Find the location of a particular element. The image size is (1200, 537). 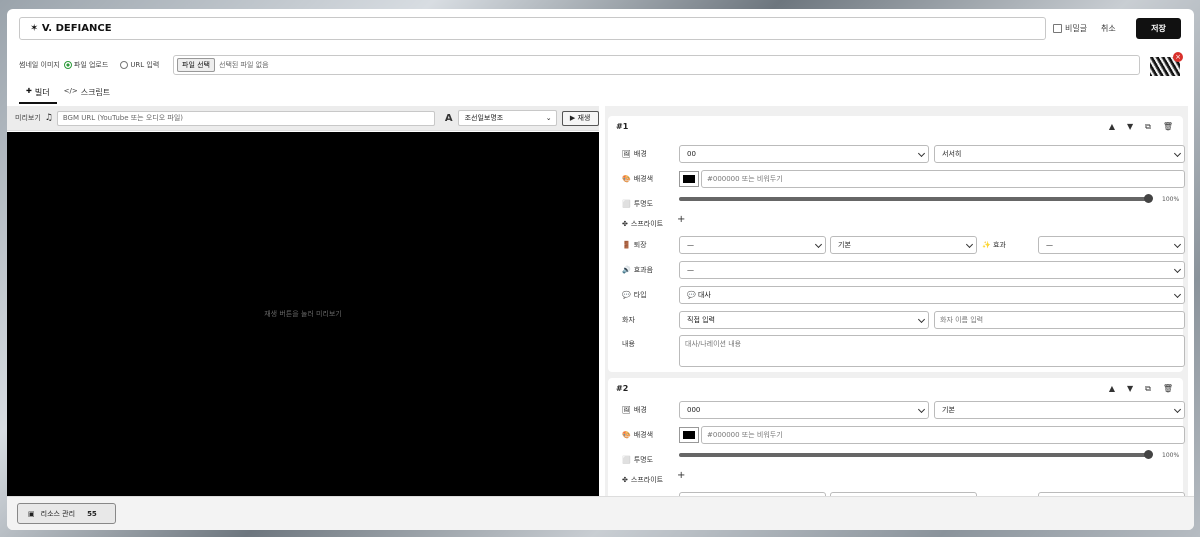

file-input: 파일 선택 선택된 파일 없음 is located at coordinates (656, 65).